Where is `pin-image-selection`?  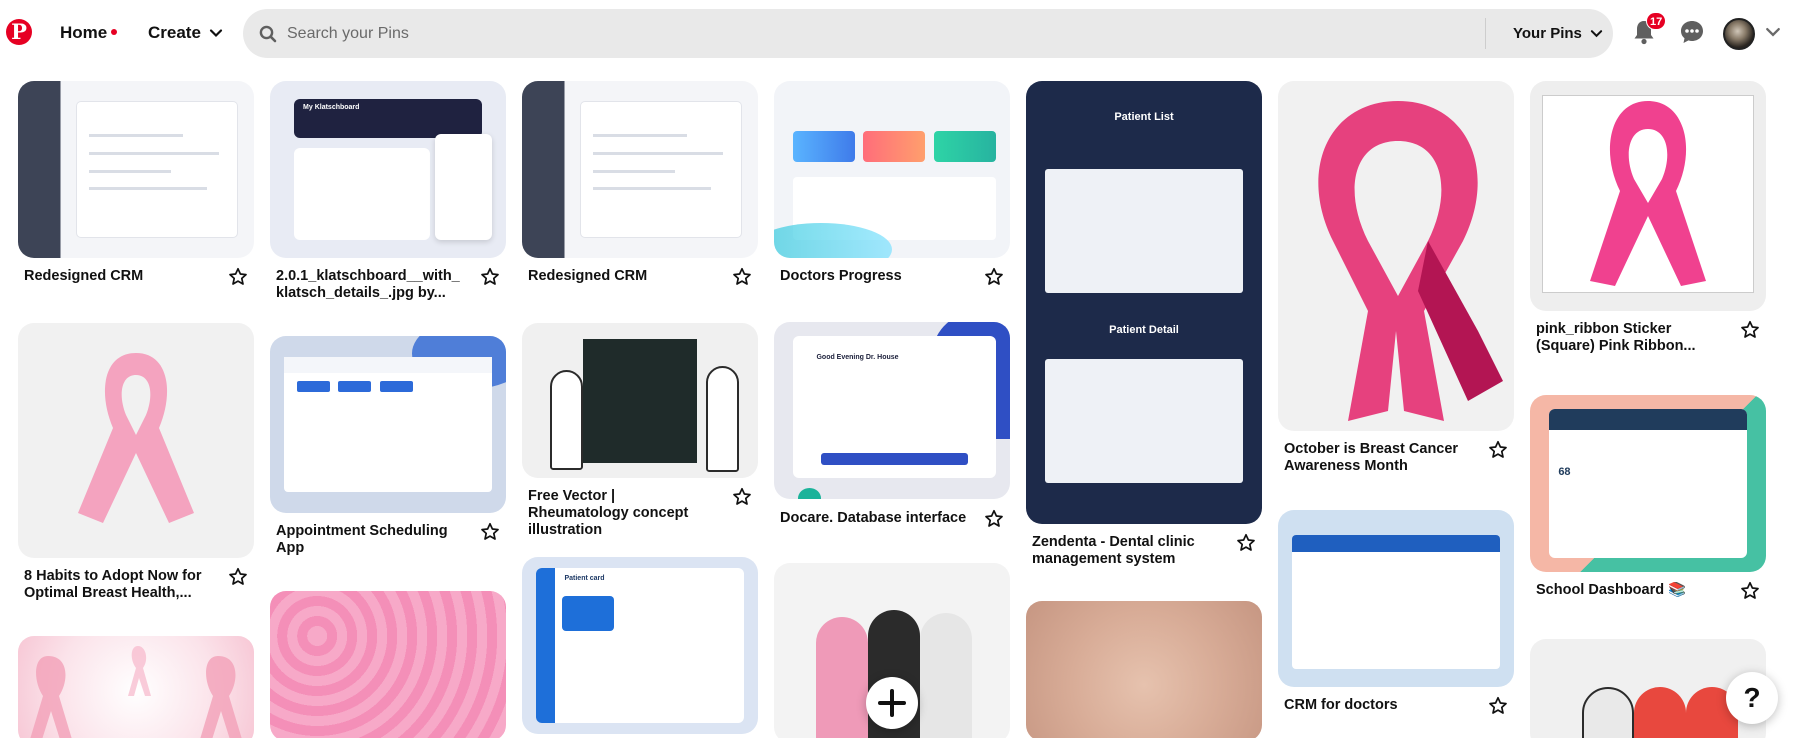
pin-image-selection is located at coordinates (894, 459).